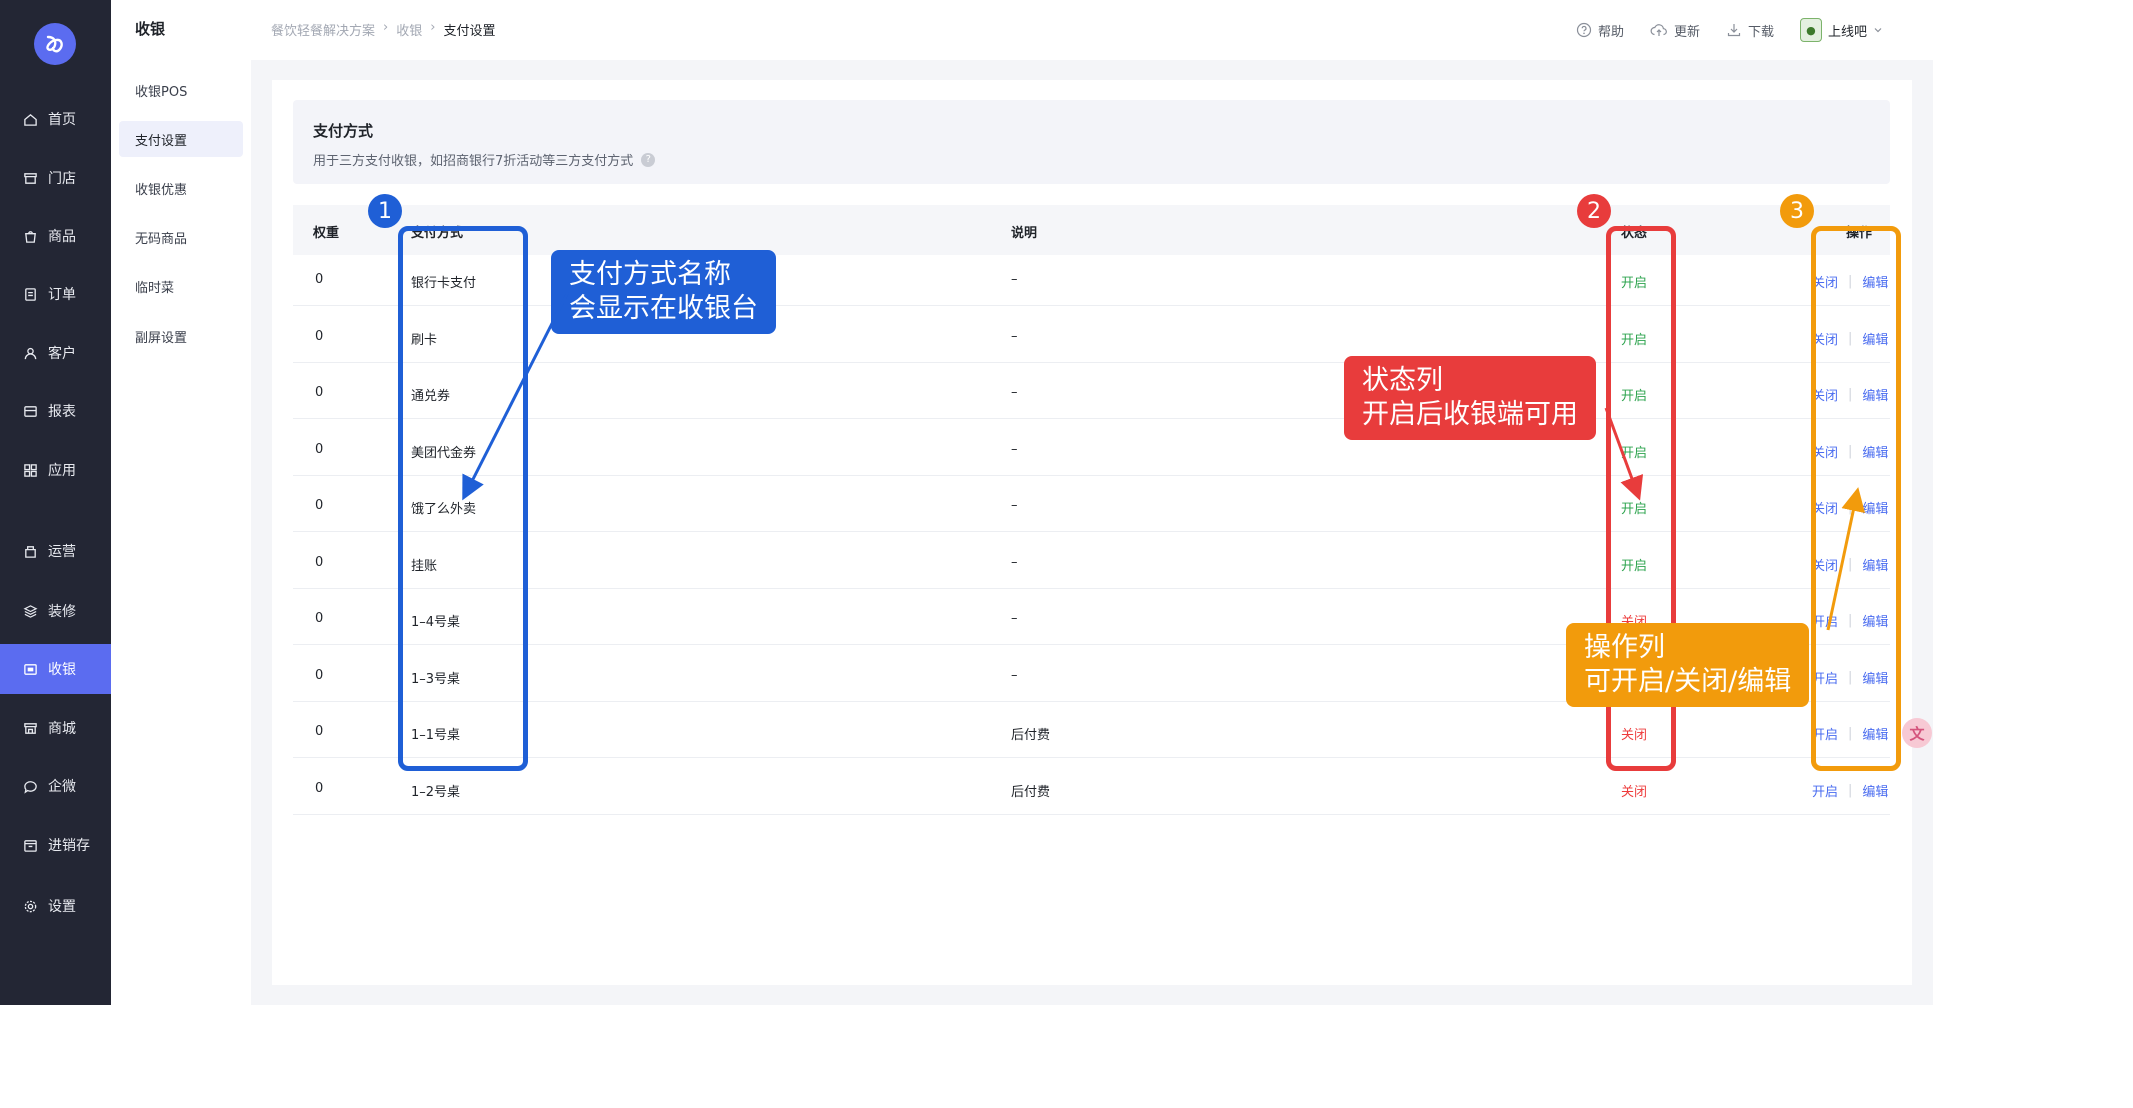 This screenshot has height=1108, width=2133. I want to click on question-icon: ?, so click(648, 159).